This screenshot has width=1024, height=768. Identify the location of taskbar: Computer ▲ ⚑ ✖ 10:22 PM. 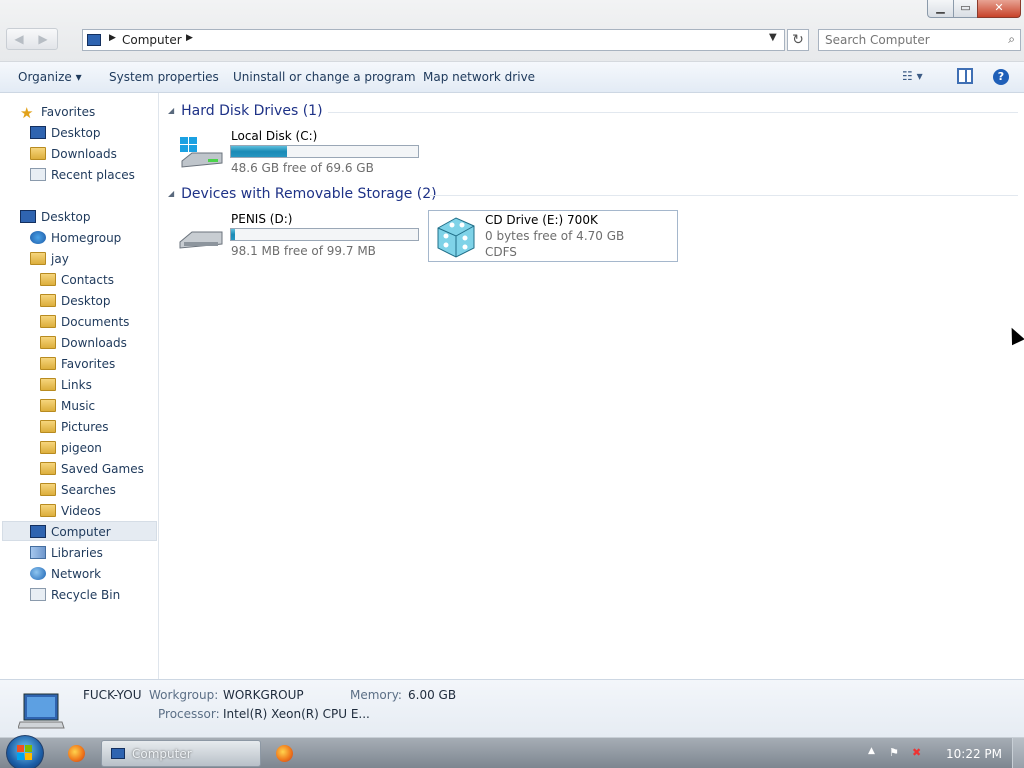
(512, 751).